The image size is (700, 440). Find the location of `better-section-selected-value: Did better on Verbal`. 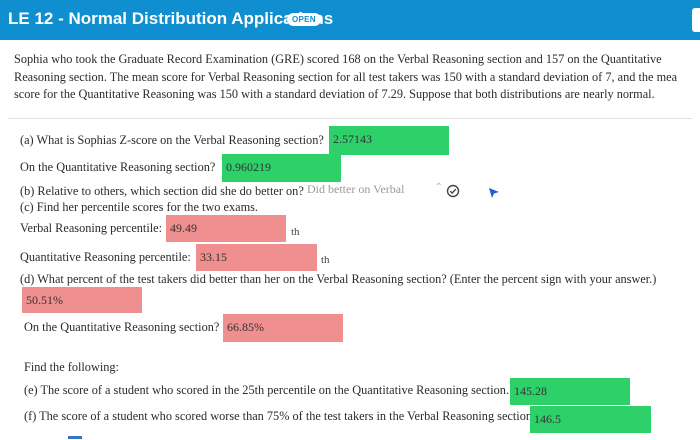

better-section-selected-value: Did better on Verbal is located at coordinates (356, 189).